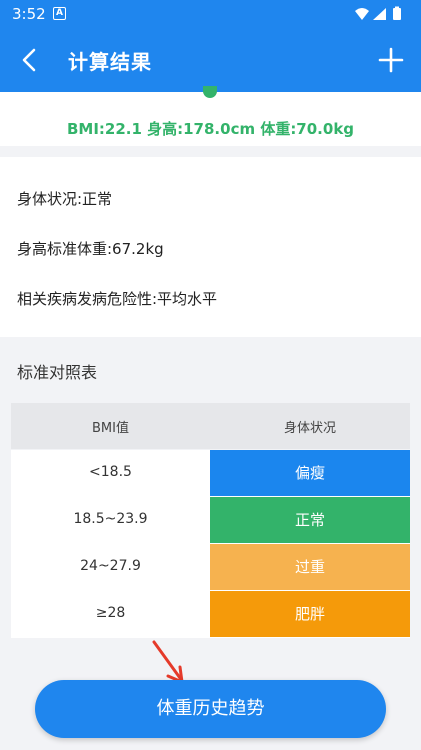  What do you see at coordinates (362, 14) in the screenshot?
I see `wifi-icon` at bounding box center [362, 14].